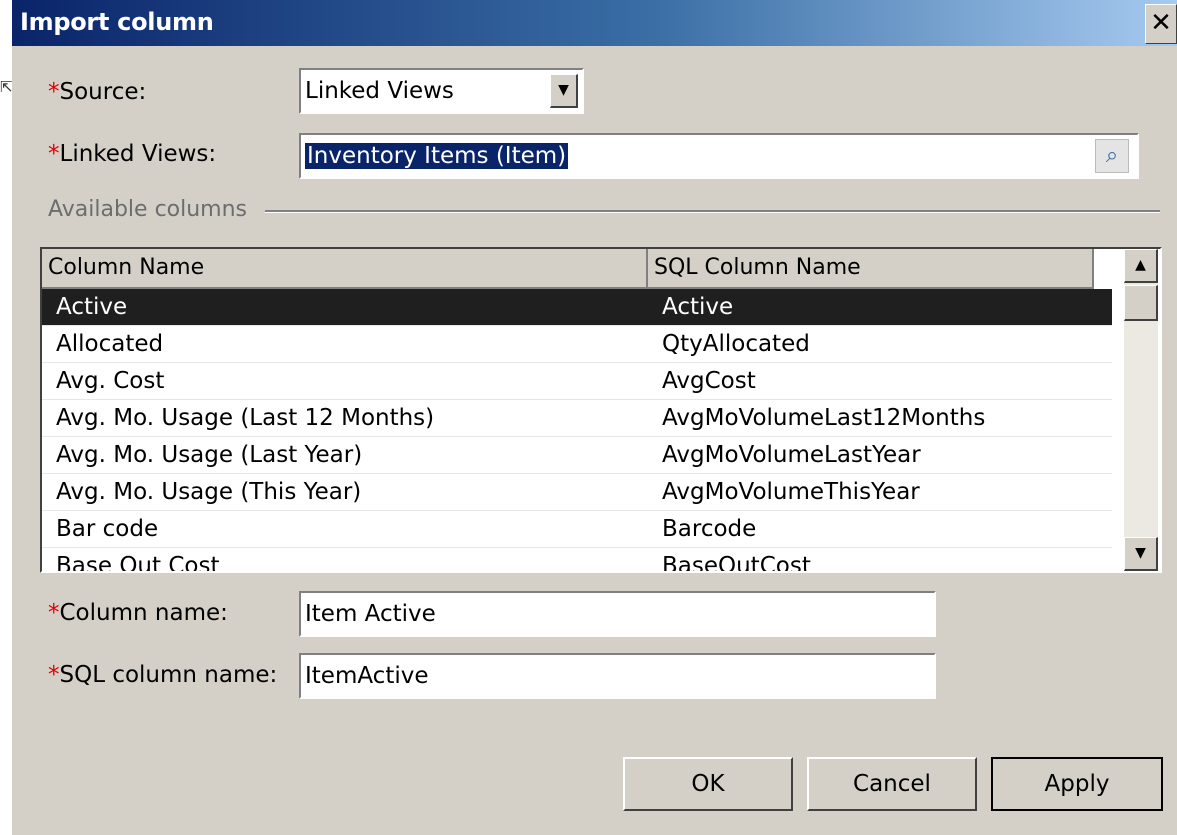 The height and width of the screenshot is (835, 1177). What do you see at coordinates (791, 492) in the screenshot?
I see `cell-sql-column-name: AvgMoVolumeThisYear` at bounding box center [791, 492].